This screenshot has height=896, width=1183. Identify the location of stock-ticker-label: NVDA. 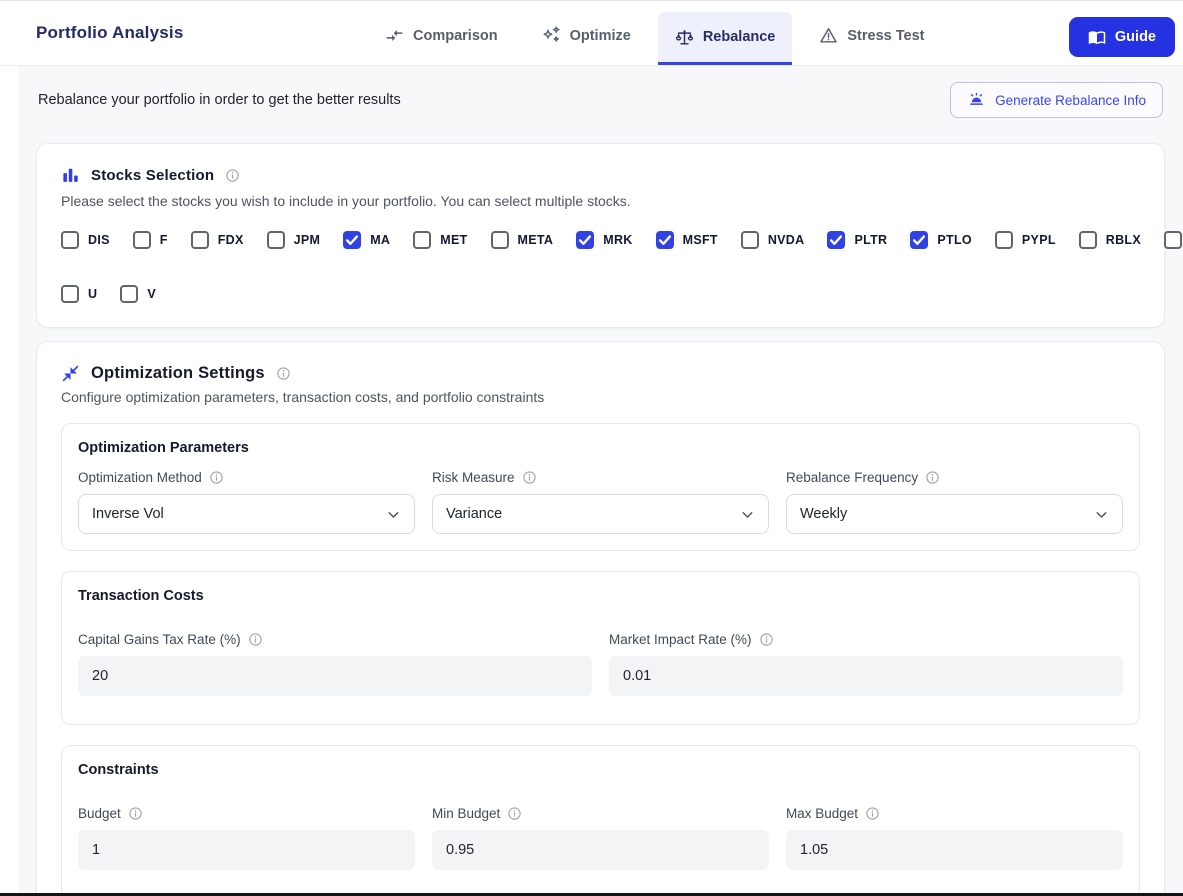
(786, 240).